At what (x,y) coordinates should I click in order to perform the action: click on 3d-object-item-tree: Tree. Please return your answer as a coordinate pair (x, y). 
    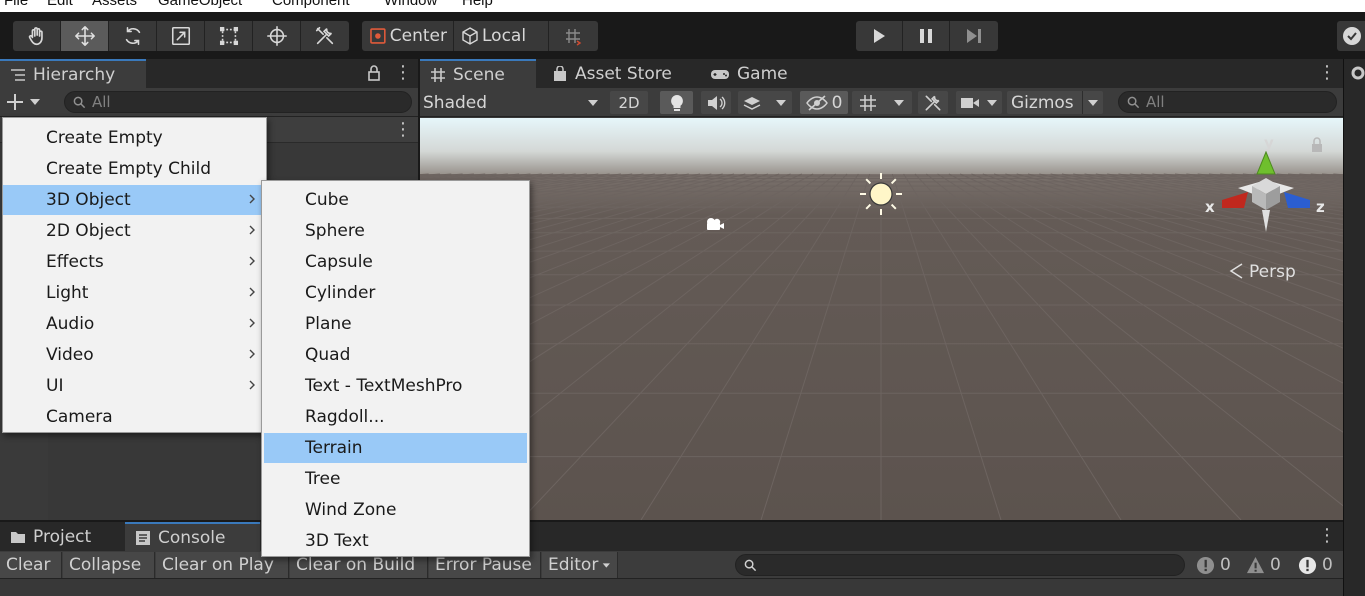
    Looking at the image, I should click on (395, 479).